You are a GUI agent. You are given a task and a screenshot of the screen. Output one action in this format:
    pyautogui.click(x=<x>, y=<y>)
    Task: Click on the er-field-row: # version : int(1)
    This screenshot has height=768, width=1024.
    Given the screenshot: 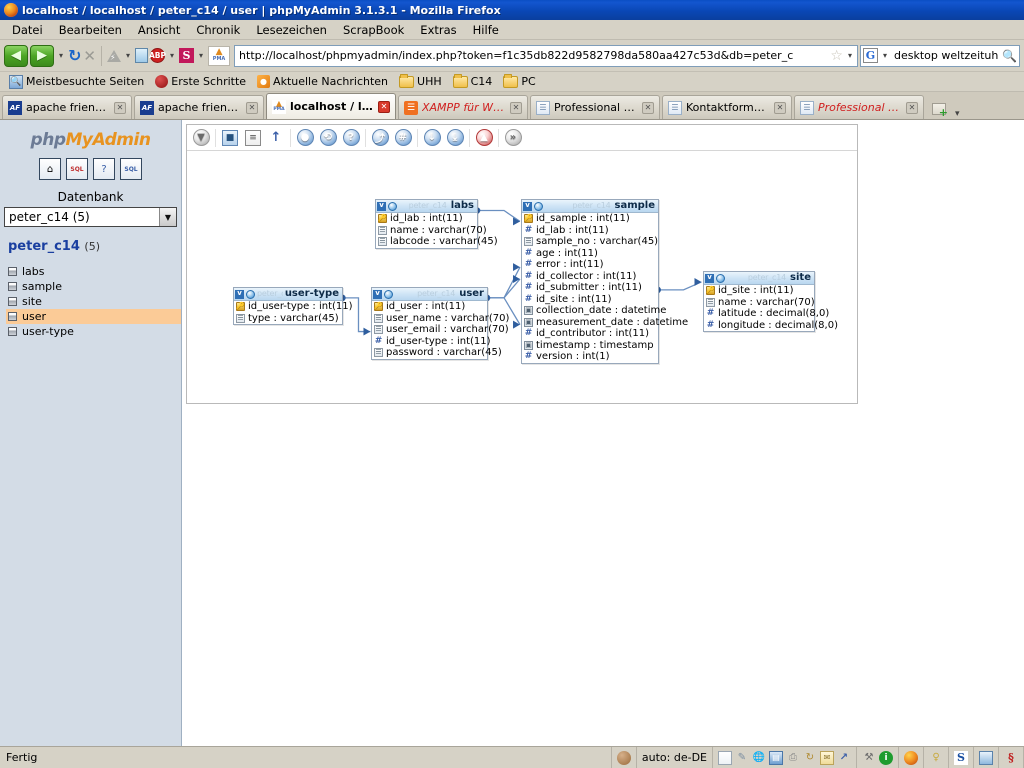 What is the action you would take?
    pyautogui.click(x=590, y=357)
    